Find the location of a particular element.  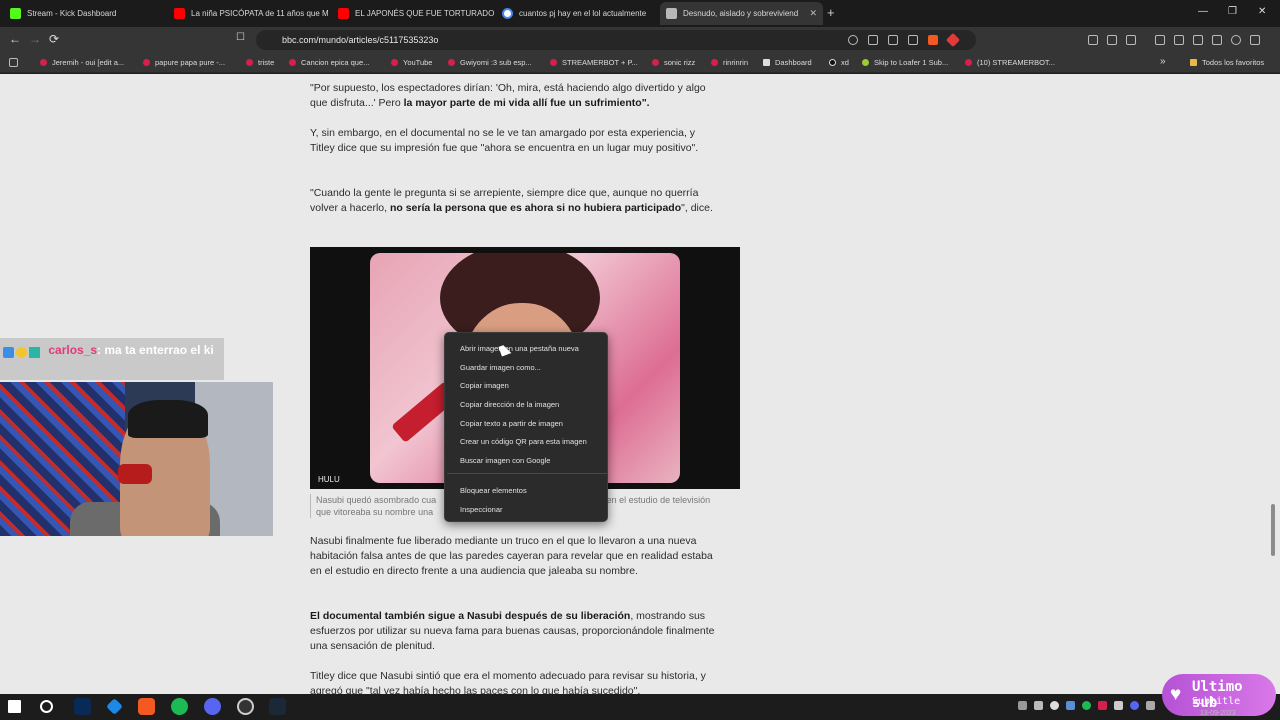

forward-button: → is located at coordinates (35, 39).